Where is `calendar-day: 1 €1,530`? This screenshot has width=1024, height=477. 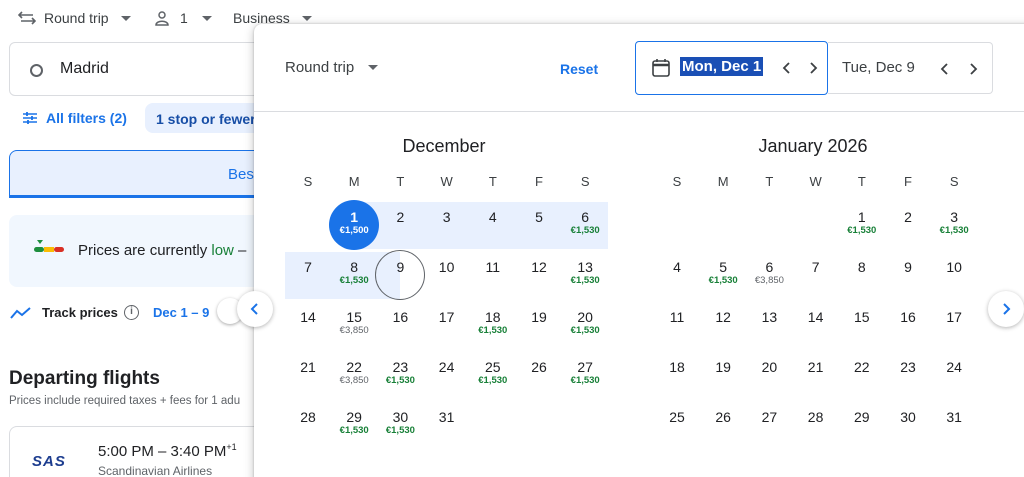 calendar-day: 1 €1,530 is located at coordinates (862, 225).